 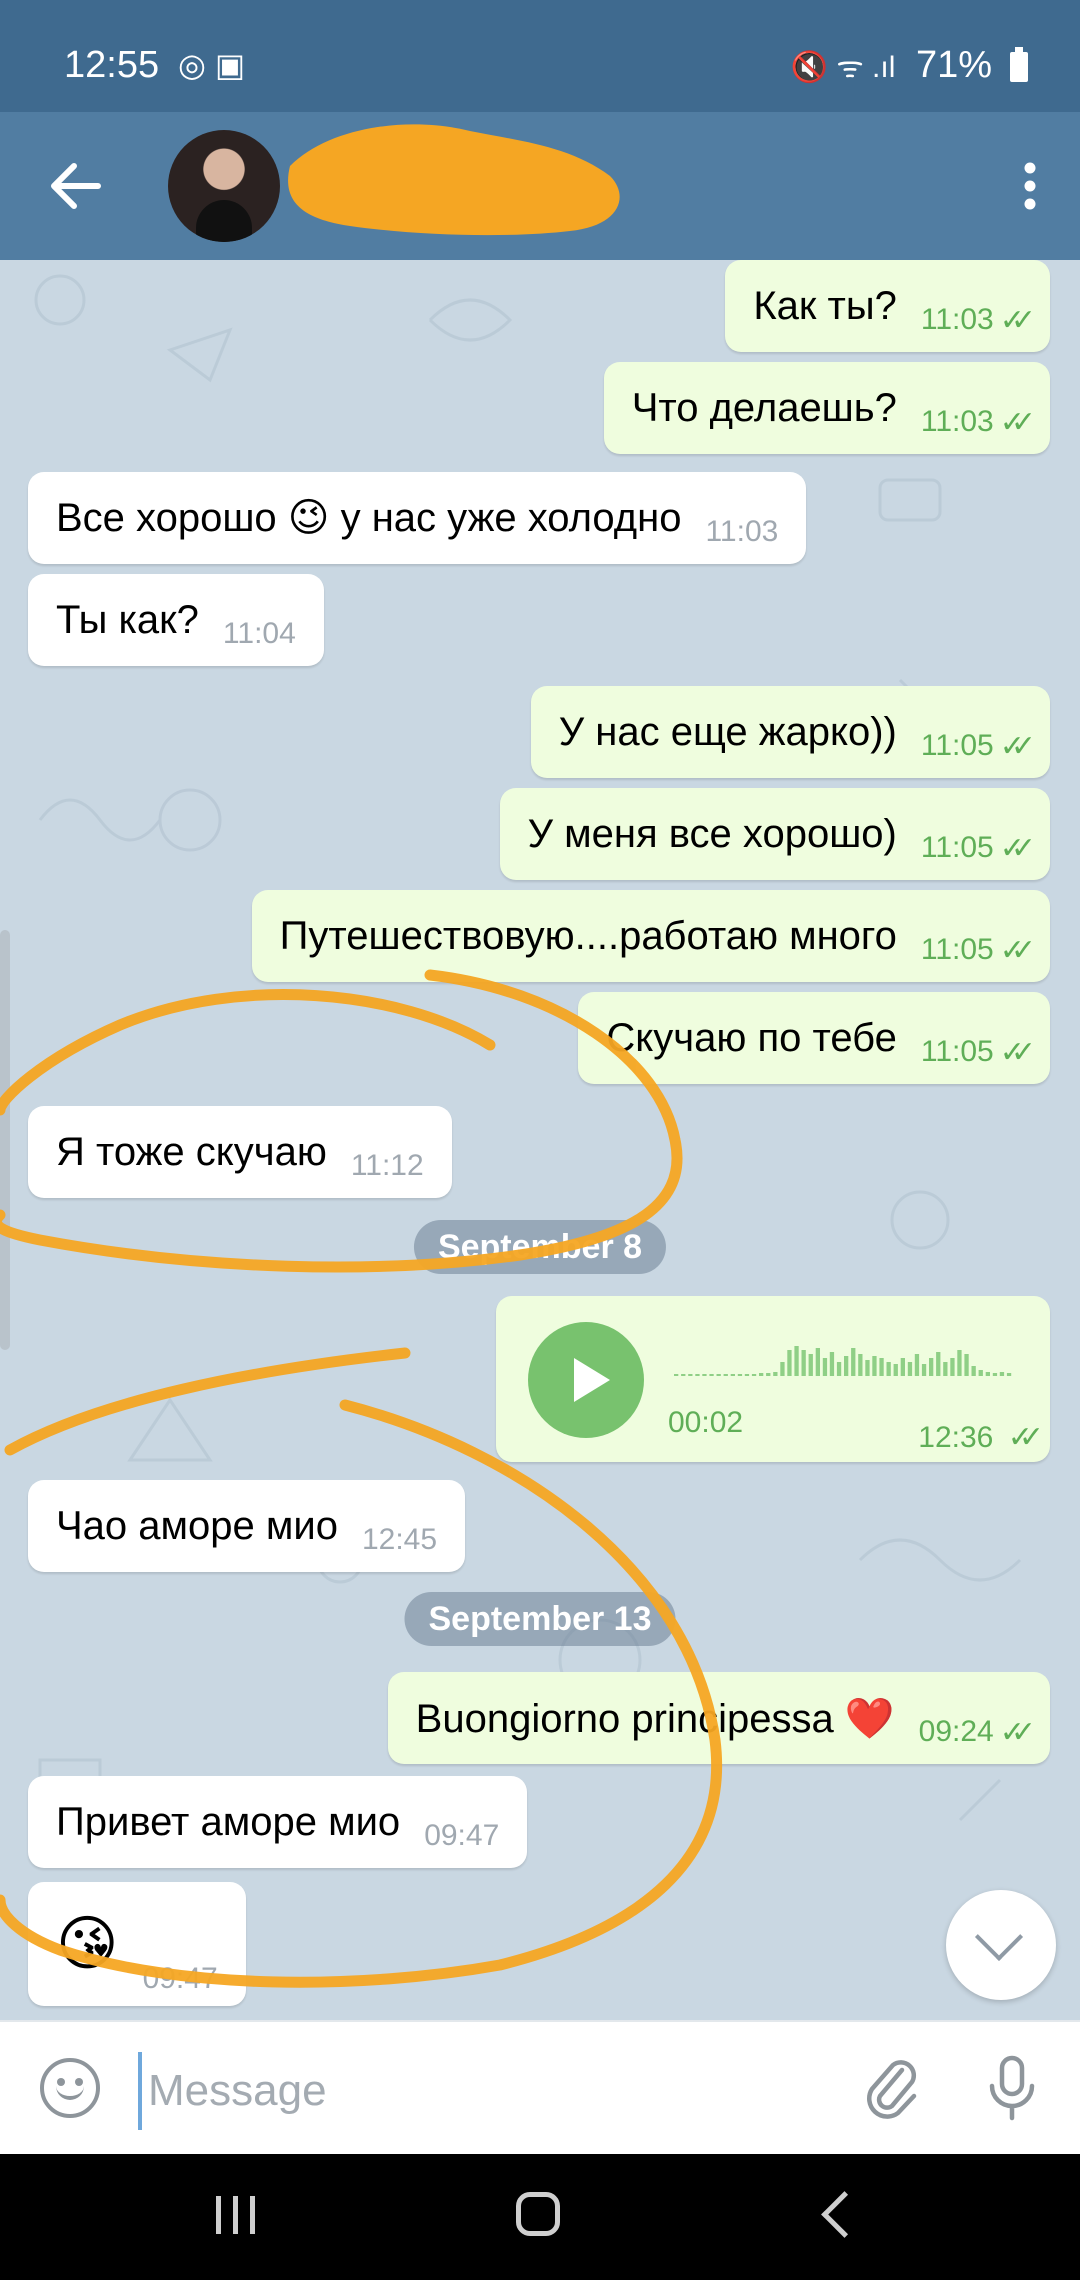 I want to click on message-text: Buongiorno principessa ❤️, so click(x=655, y=1718).